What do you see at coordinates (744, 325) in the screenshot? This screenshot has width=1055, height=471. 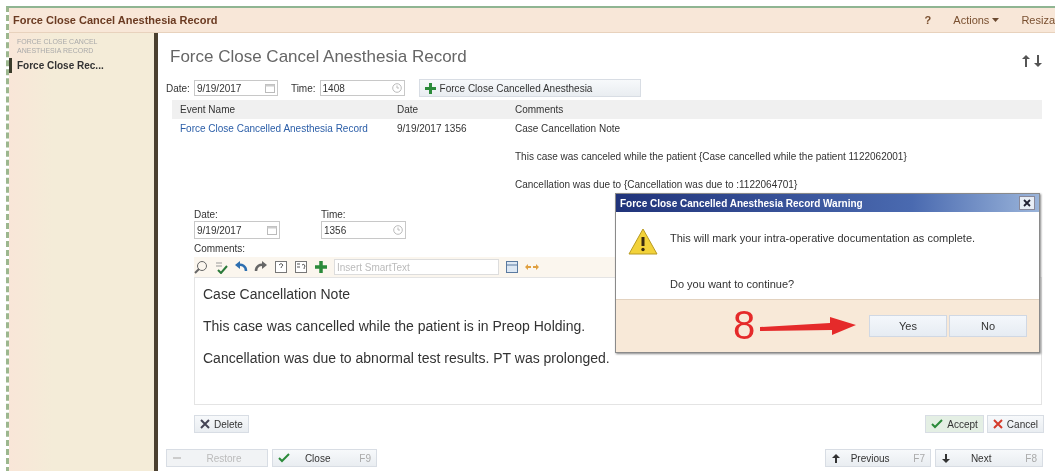 I see `step-number: 8` at bounding box center [744, 325].